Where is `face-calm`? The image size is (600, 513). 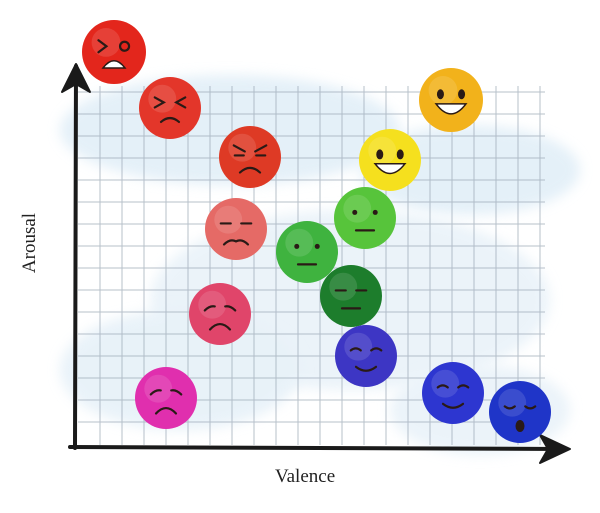
face-calm is located at coordinates (366, 356).